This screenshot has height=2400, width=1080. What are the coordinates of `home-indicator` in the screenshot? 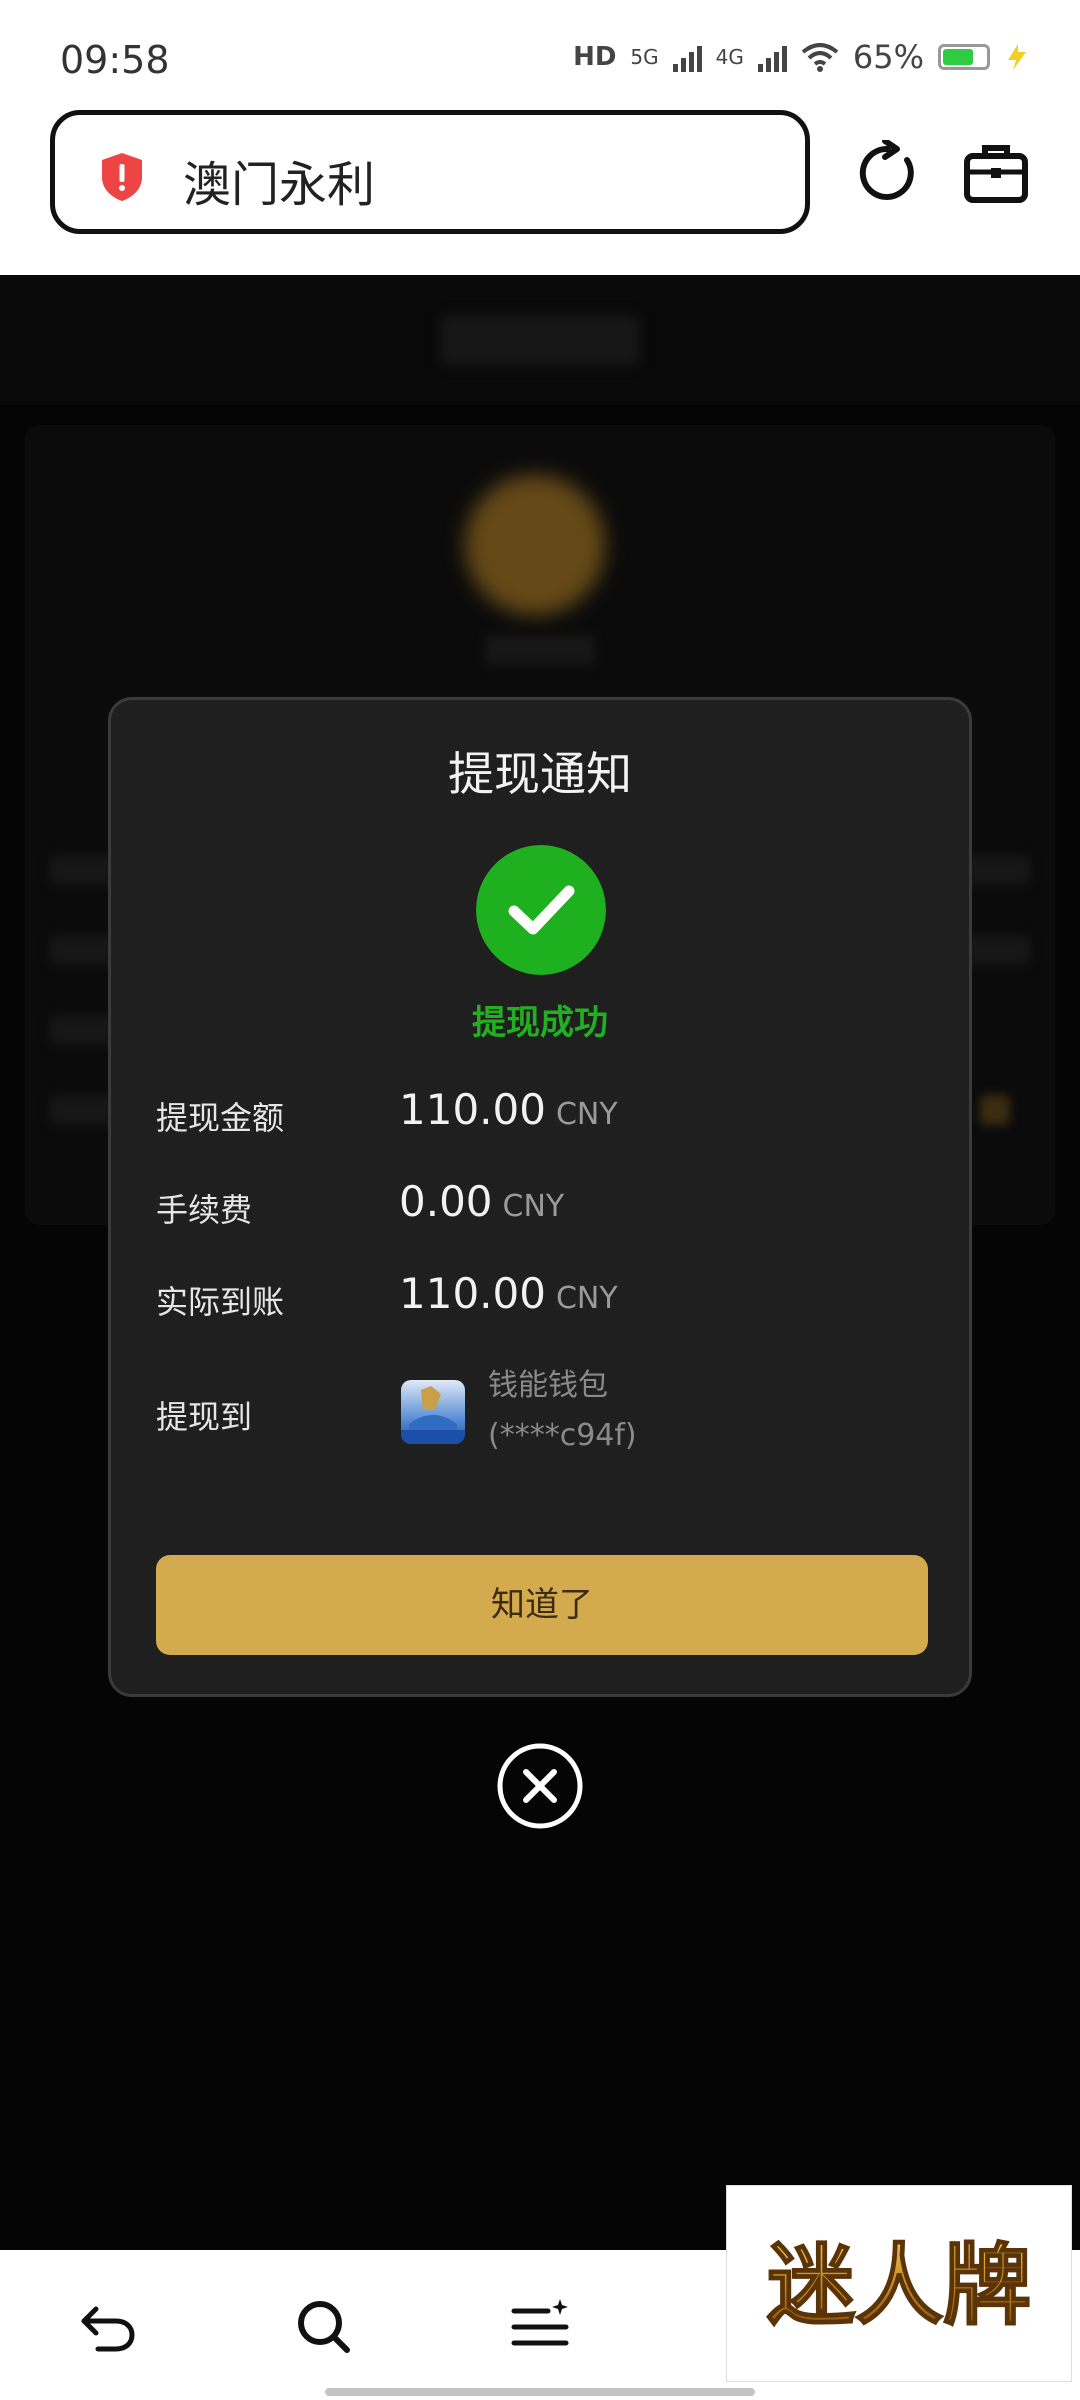 It's located at (540, 2392).